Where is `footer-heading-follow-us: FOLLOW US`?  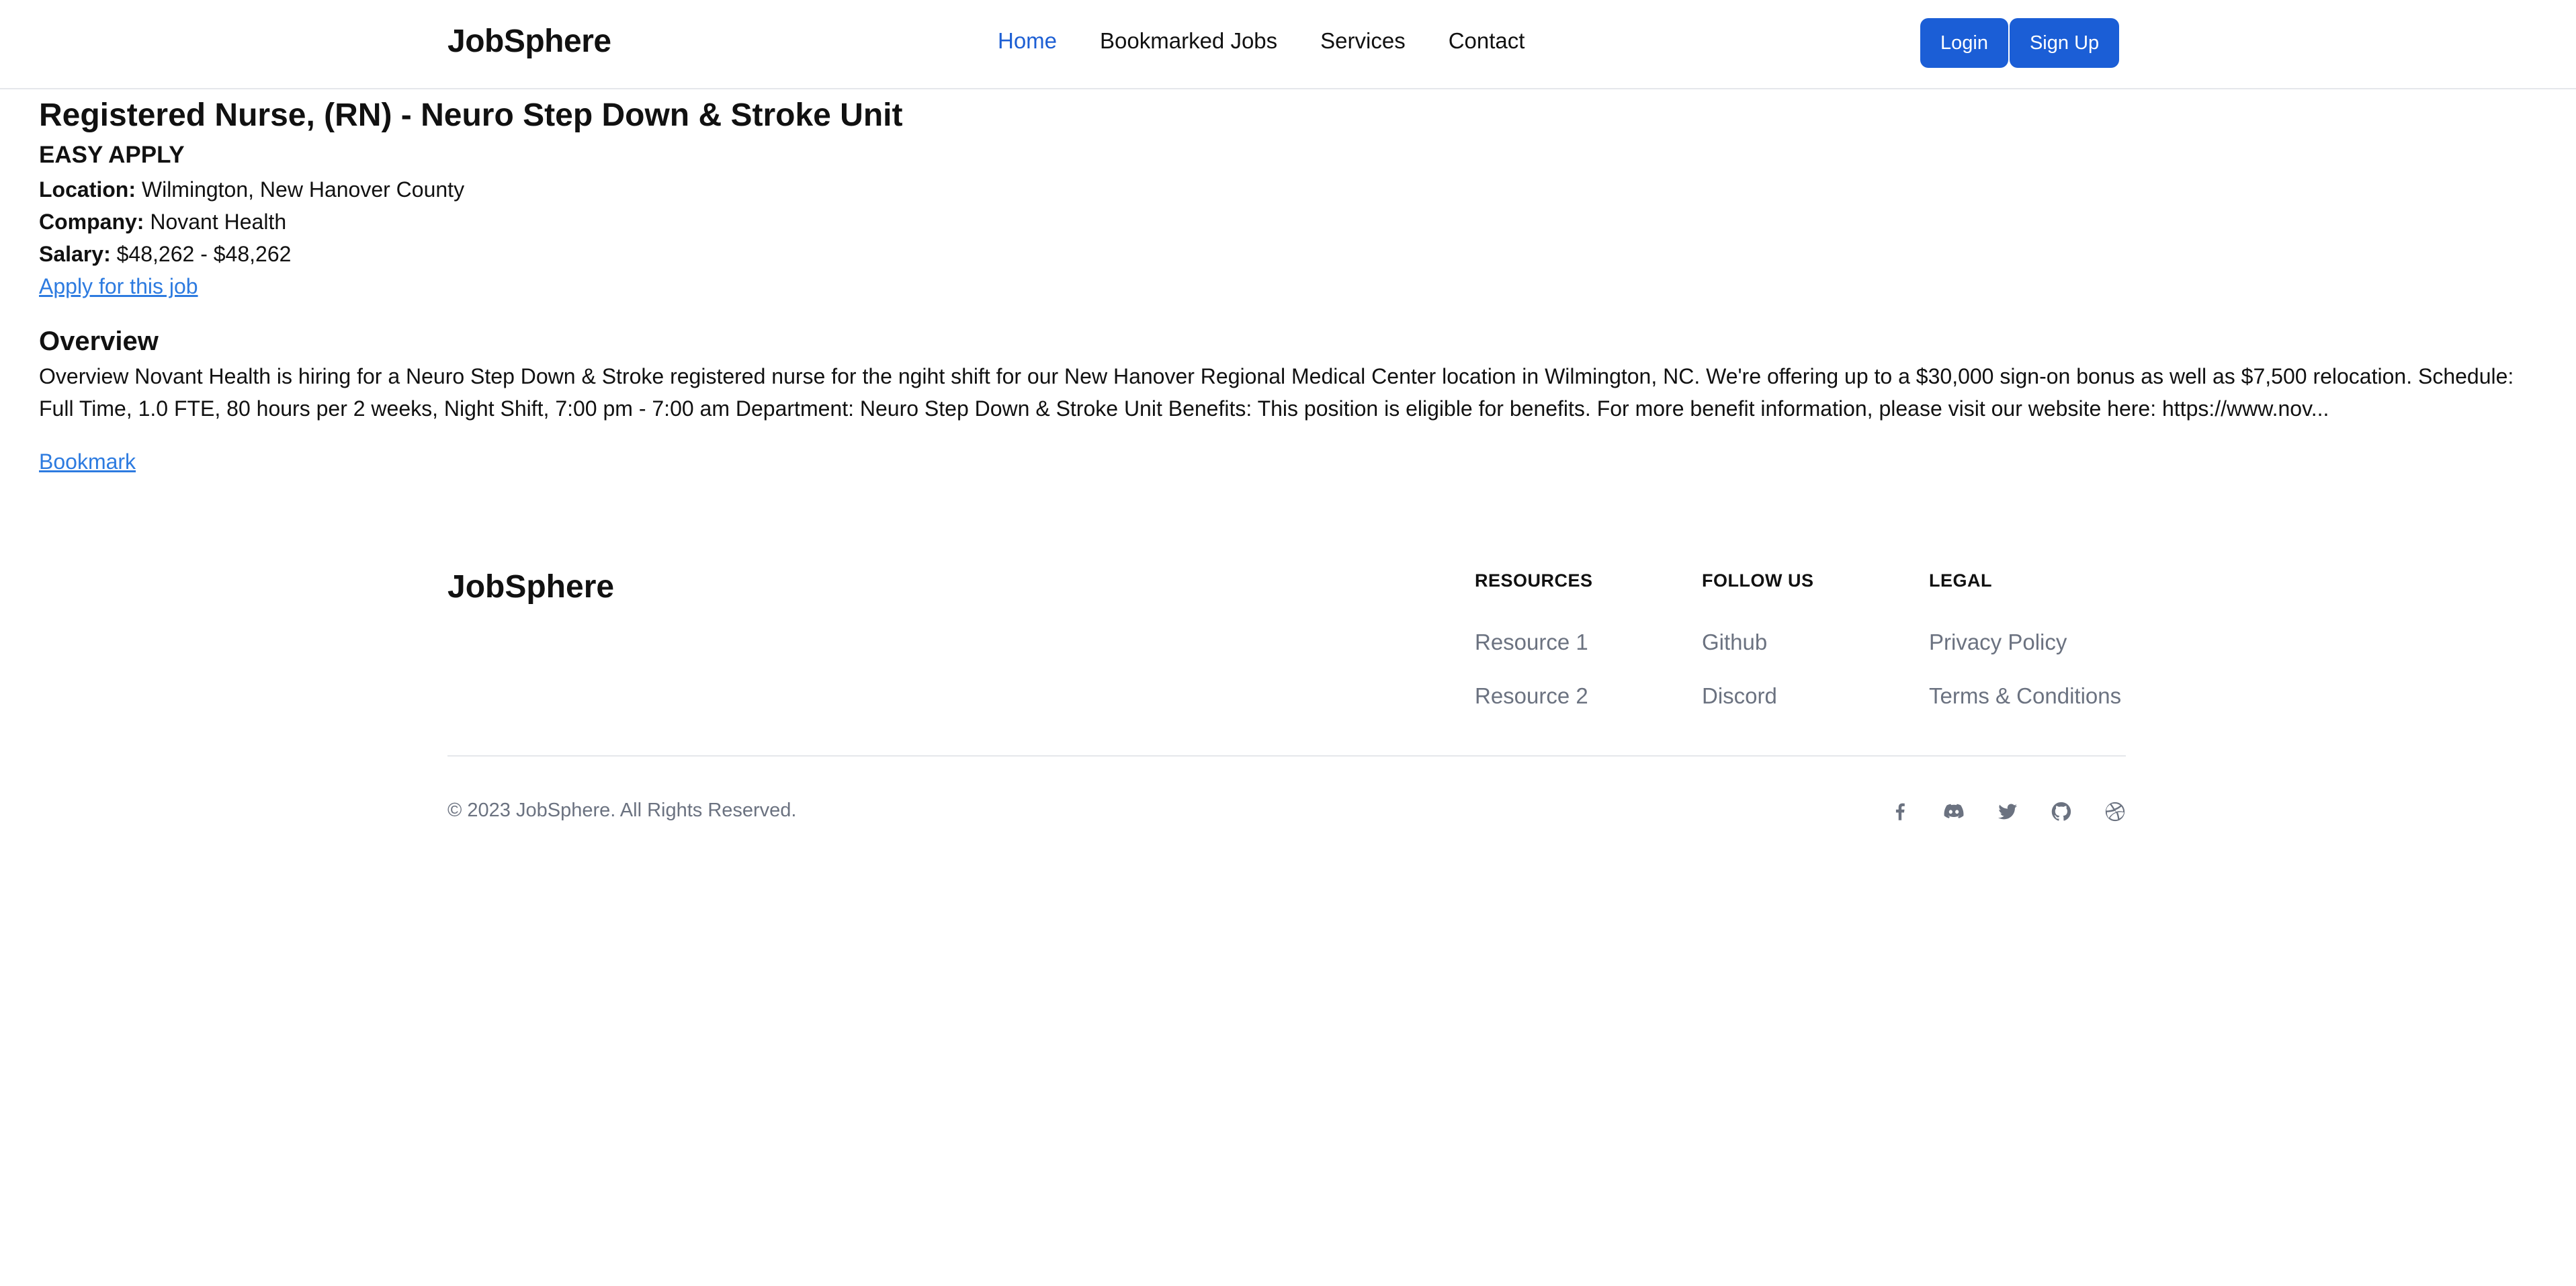
footer-heading-follow-us: FOLLOW US is located at coordinates (1758, 580).